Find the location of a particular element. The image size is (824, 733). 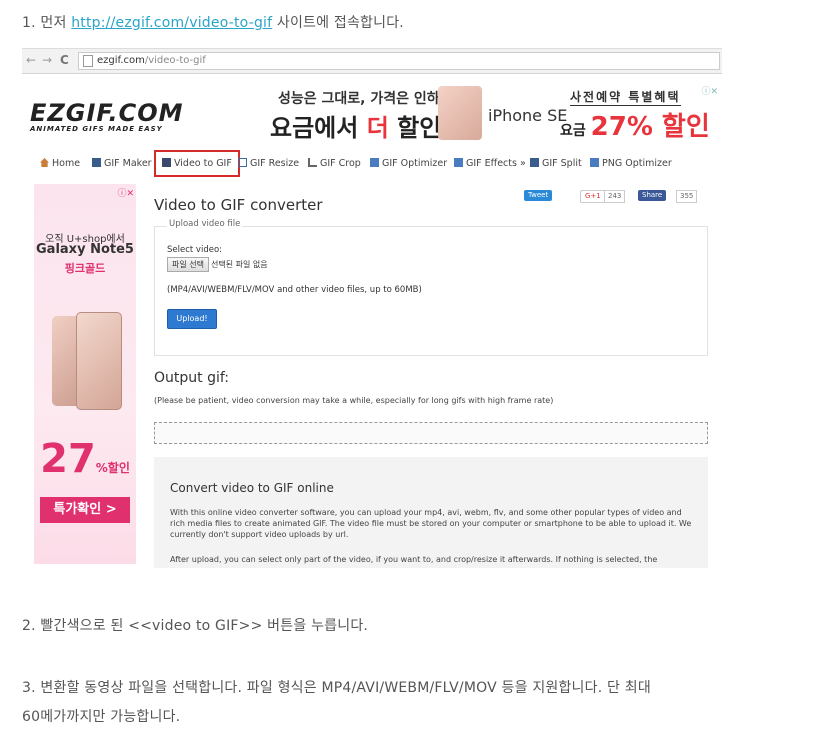

optimizer-icon is located at coordinates (374, 162).